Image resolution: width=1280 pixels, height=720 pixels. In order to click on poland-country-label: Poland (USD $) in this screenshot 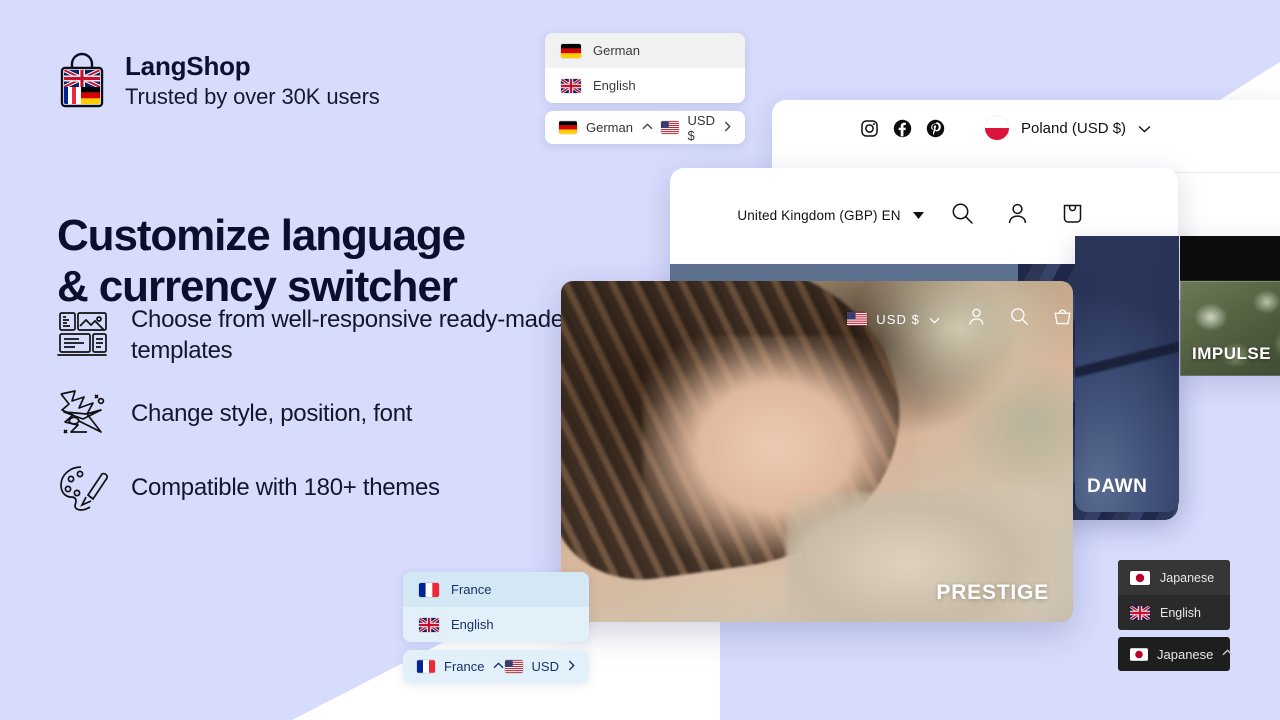, I will do `click(1074, 128)`.